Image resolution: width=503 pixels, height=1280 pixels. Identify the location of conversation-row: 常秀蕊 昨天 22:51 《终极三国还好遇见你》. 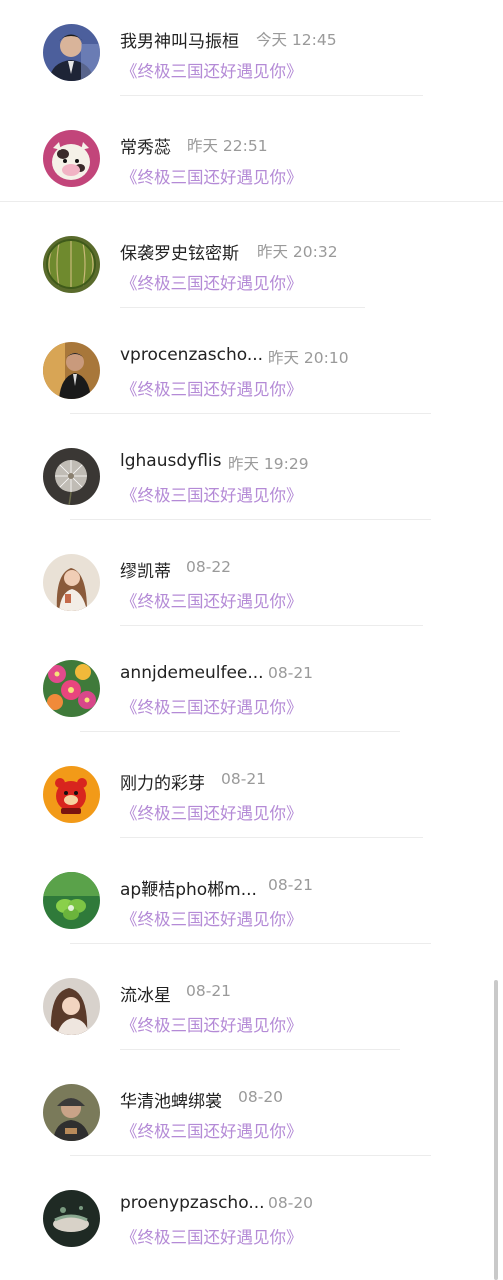
(251, 159).